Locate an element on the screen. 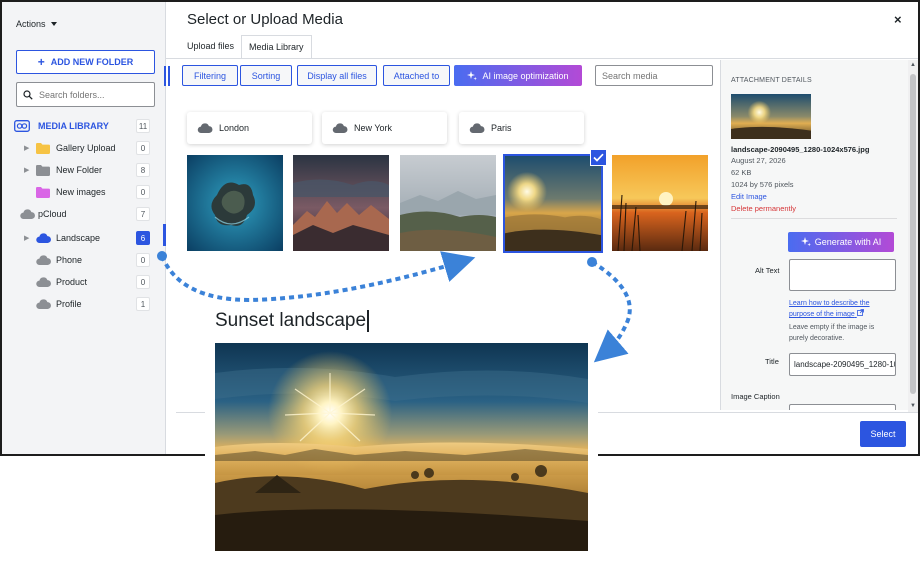  typed-search-text: Sunset landscape is located at coordinates (295, 321).